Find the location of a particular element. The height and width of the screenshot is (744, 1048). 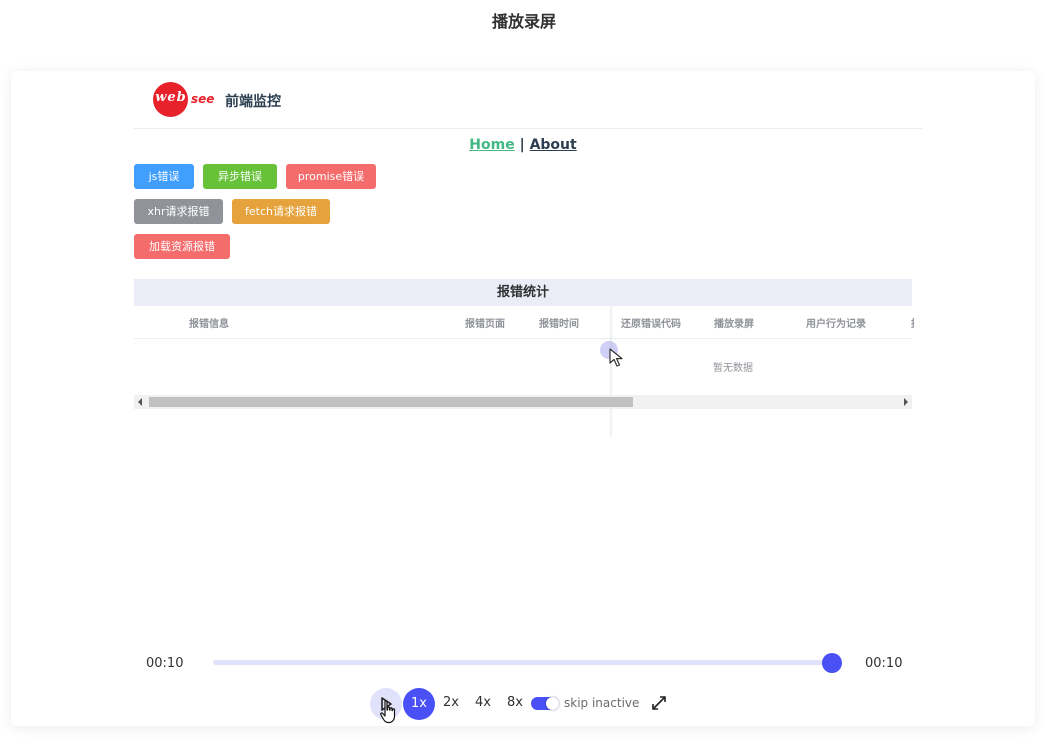

mouse-pointer-icon is located at coordinates (616, 357).